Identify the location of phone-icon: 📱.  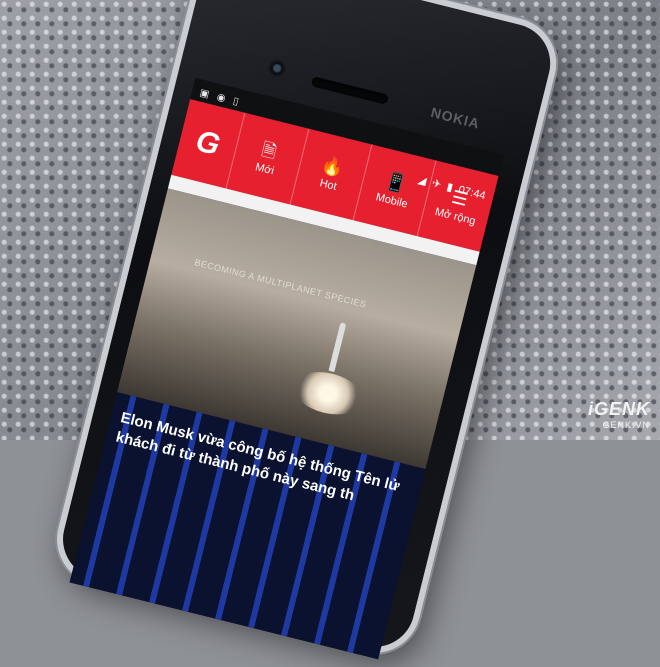
(396, 182).